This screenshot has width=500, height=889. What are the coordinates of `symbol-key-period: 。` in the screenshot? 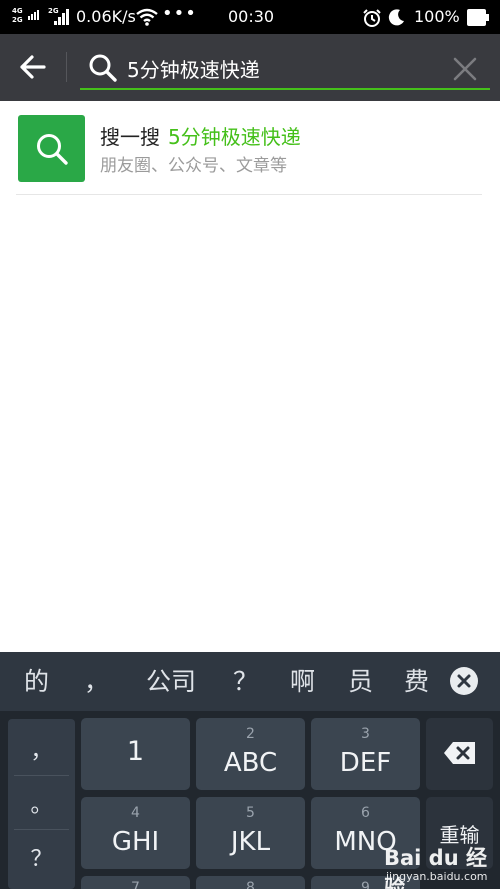 It's located at (41, 803).